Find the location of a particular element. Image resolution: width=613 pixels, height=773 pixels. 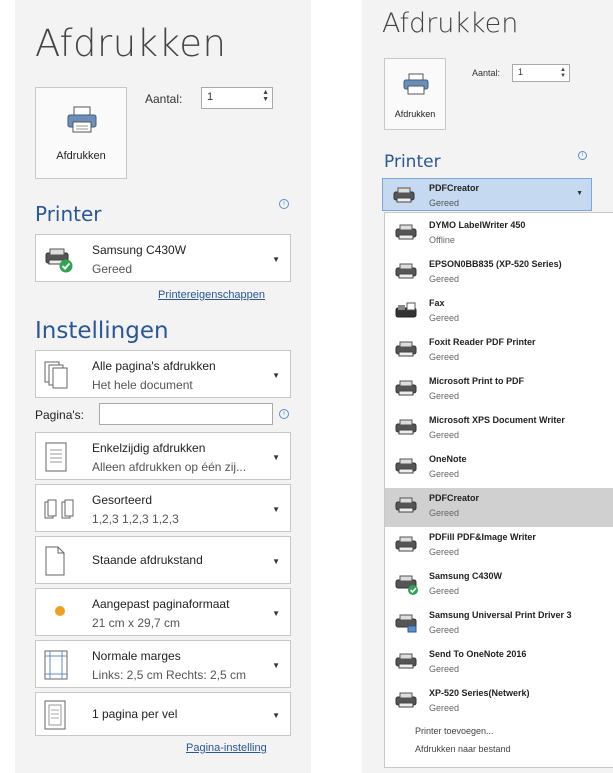

settings-heading: Instellingen is located at coordinates (102, 331).